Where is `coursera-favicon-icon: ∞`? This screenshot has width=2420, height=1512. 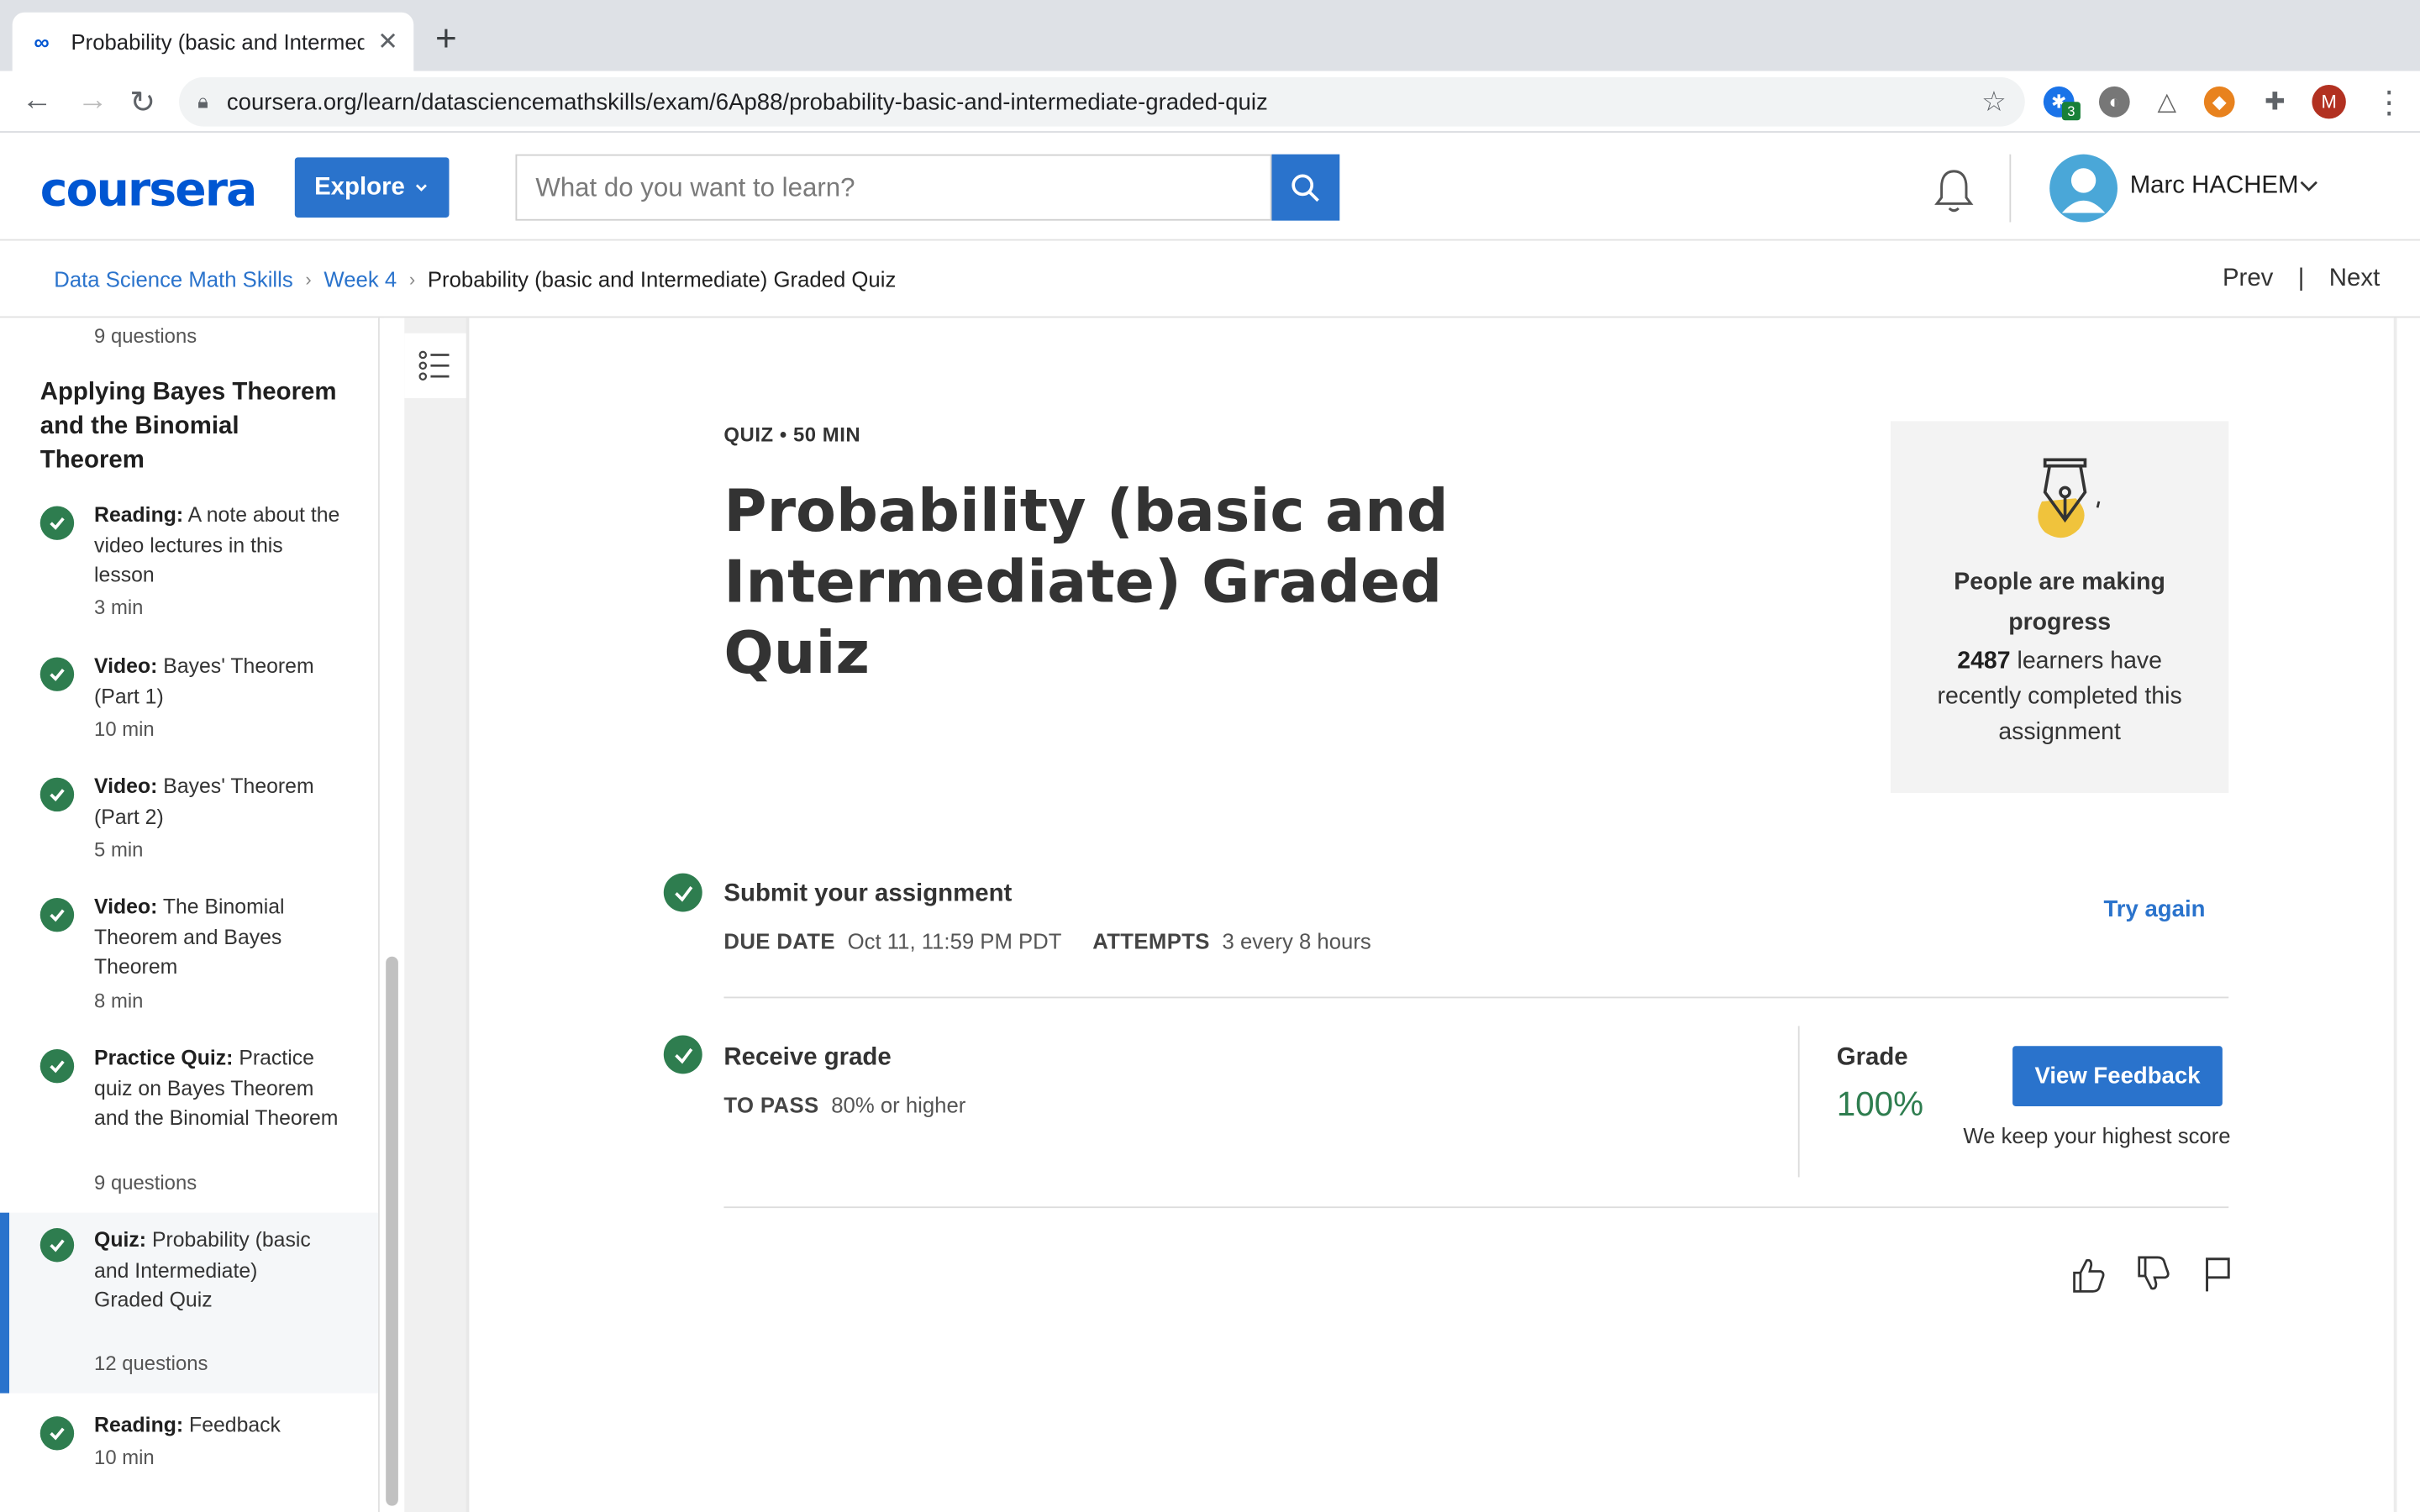 coursera-favicon-icon: ∞ is located at coordinates (42, 42).